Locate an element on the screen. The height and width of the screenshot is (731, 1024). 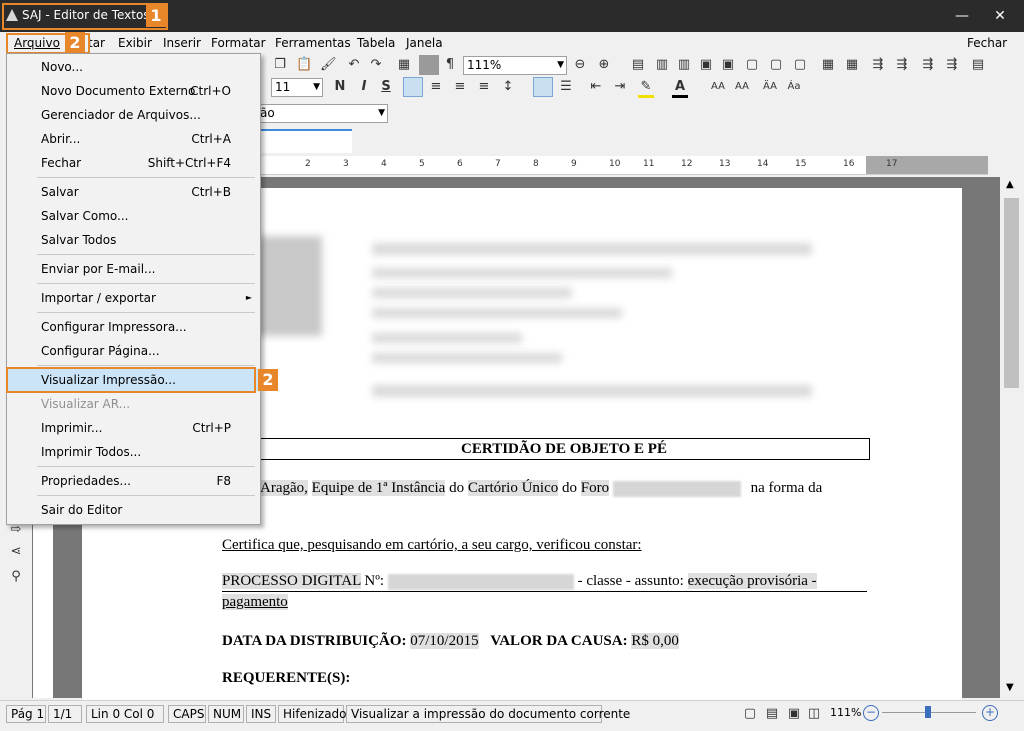
callout-highlight-visualizar is located at coordinates (131, 380).